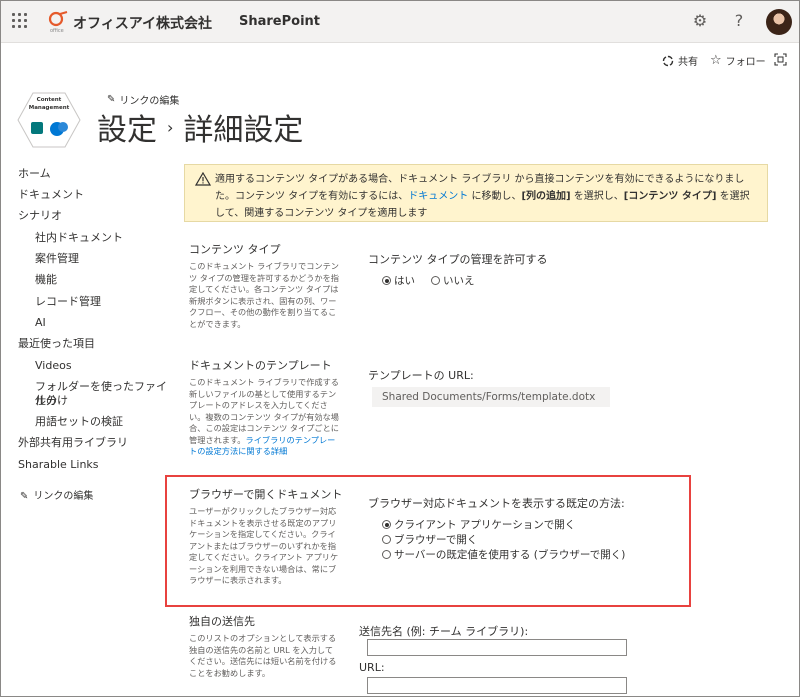 This screenshot has width=800, height=697. I want to click on breadcrumb-settings: 設定, so click(127, 127).